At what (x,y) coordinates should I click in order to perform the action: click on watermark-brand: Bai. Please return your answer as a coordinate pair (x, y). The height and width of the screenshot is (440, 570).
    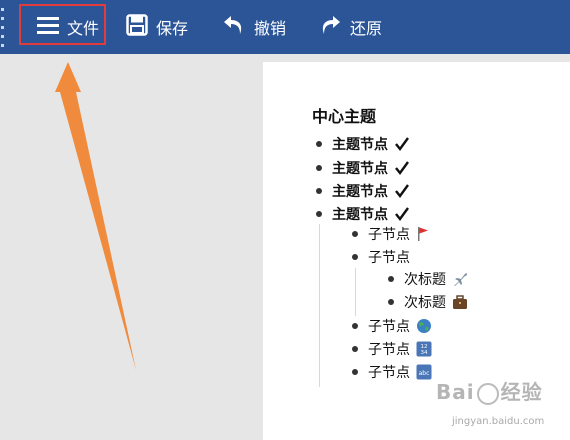
    Looking at the image, I should click on (455, 392).